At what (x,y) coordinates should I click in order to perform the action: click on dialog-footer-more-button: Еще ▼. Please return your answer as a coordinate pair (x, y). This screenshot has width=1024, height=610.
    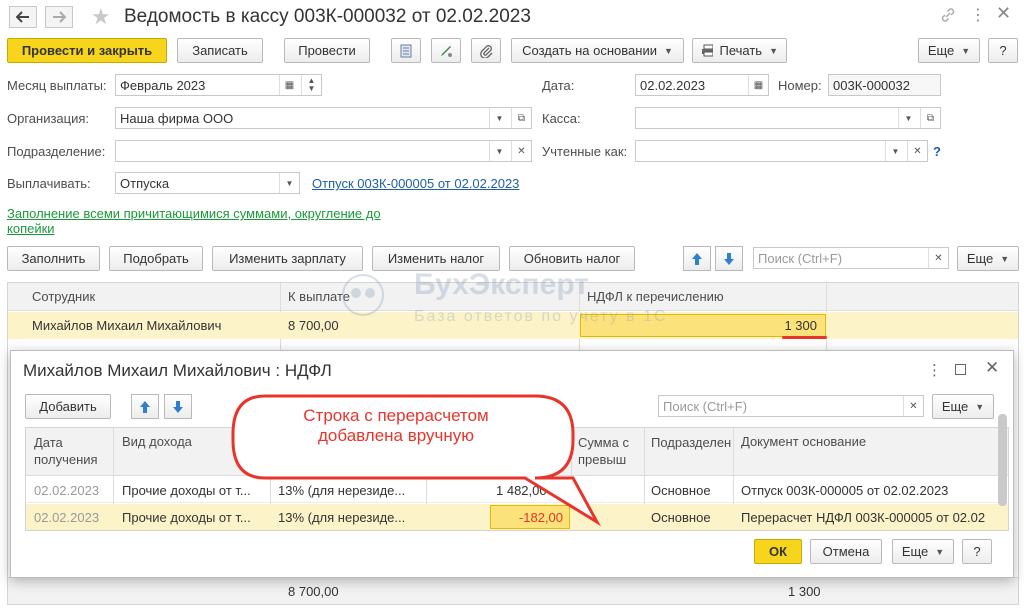
    Looking at the image, I should click on (923, 551).